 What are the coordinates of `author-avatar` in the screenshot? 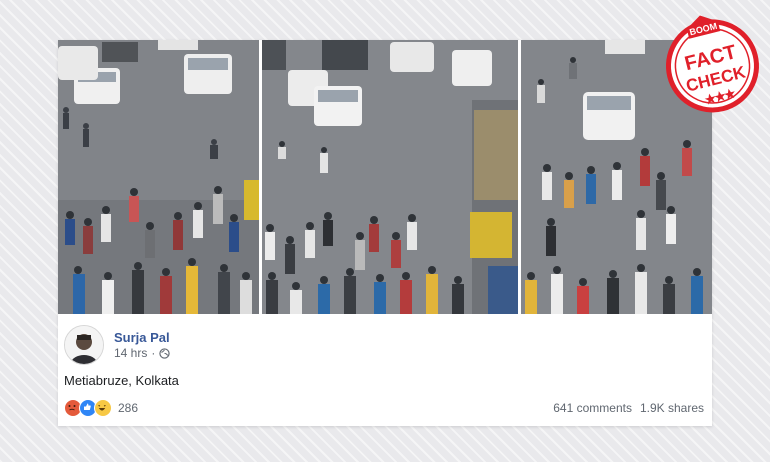 It's located at (84, 345).